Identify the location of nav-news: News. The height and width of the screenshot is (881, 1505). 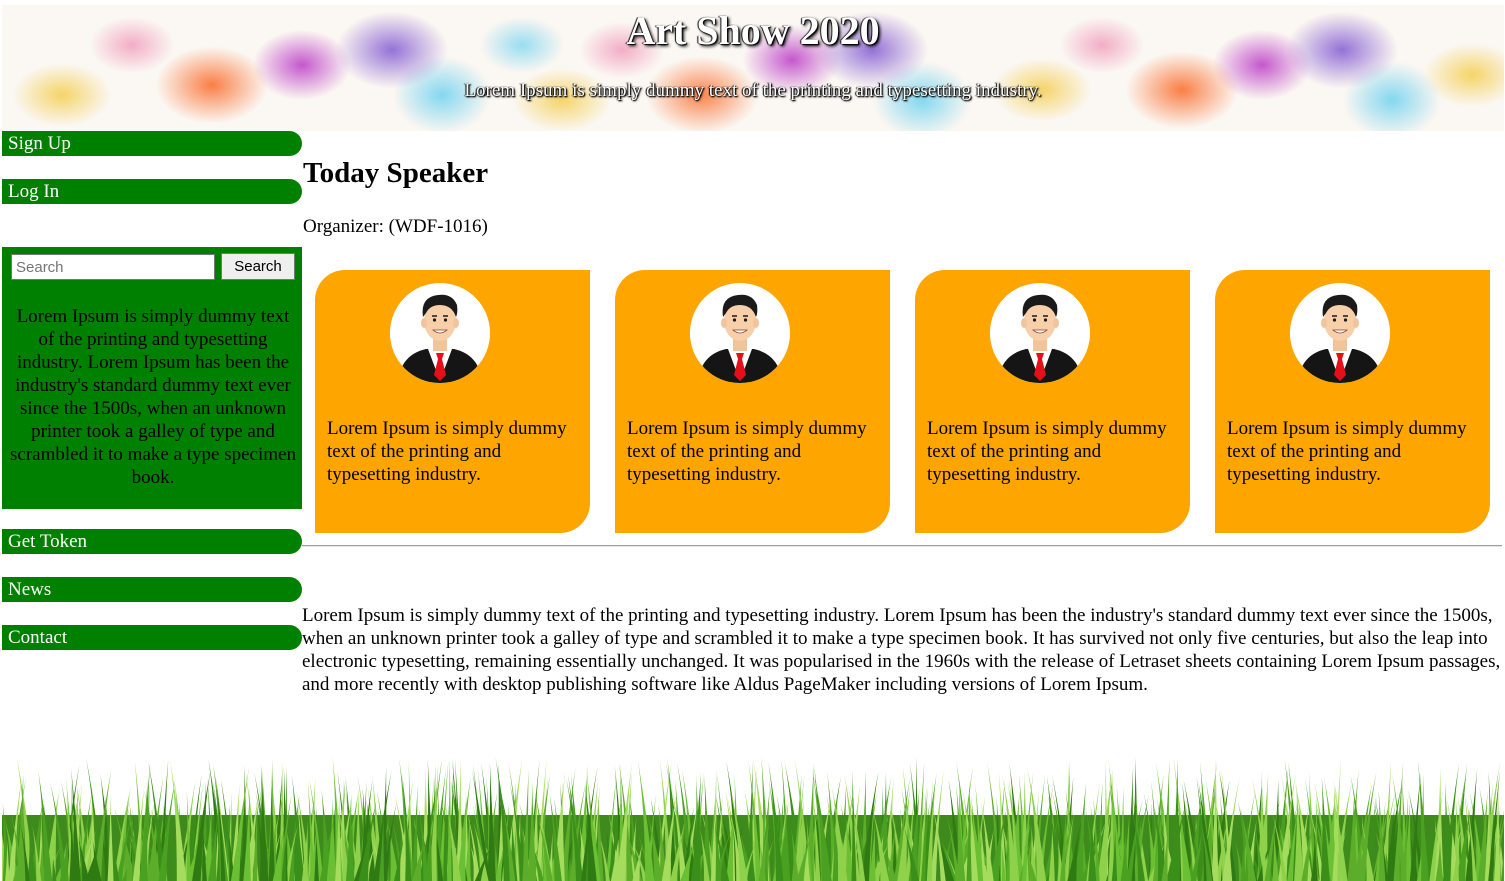
(152, 589).